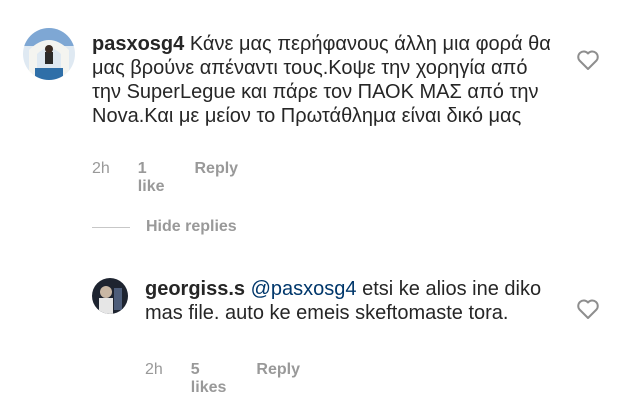 Image resolution: width=635 pixels, height=418 pixels. I want to click on hide-replies-button: Hide replies, so click(164, 227).